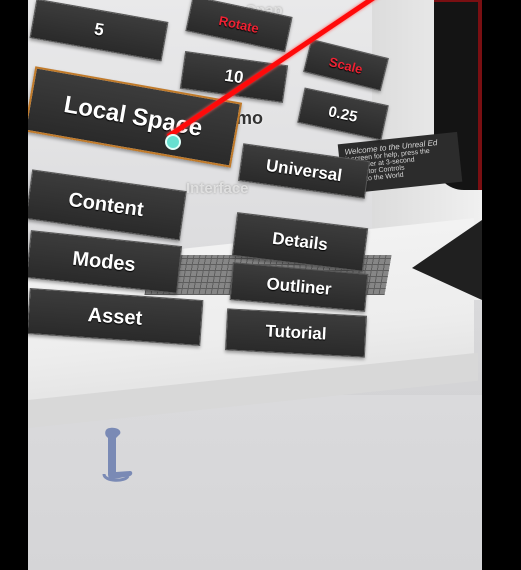 Image resolution: width=521 pixels, height=570 pixels. Describe the element at coordinates (173, 142) in the screenshot. I see `laser-hit-point` at that location.